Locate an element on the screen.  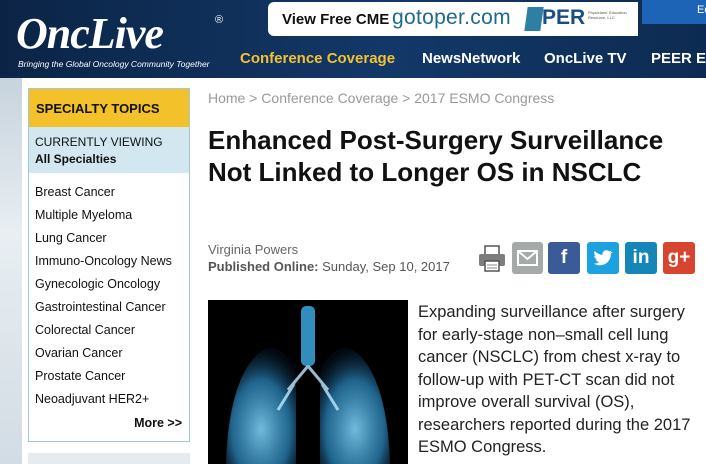
sidebar-item-ovarian-cancer: Ovarian Cancer is located at coordinates (110, 357).